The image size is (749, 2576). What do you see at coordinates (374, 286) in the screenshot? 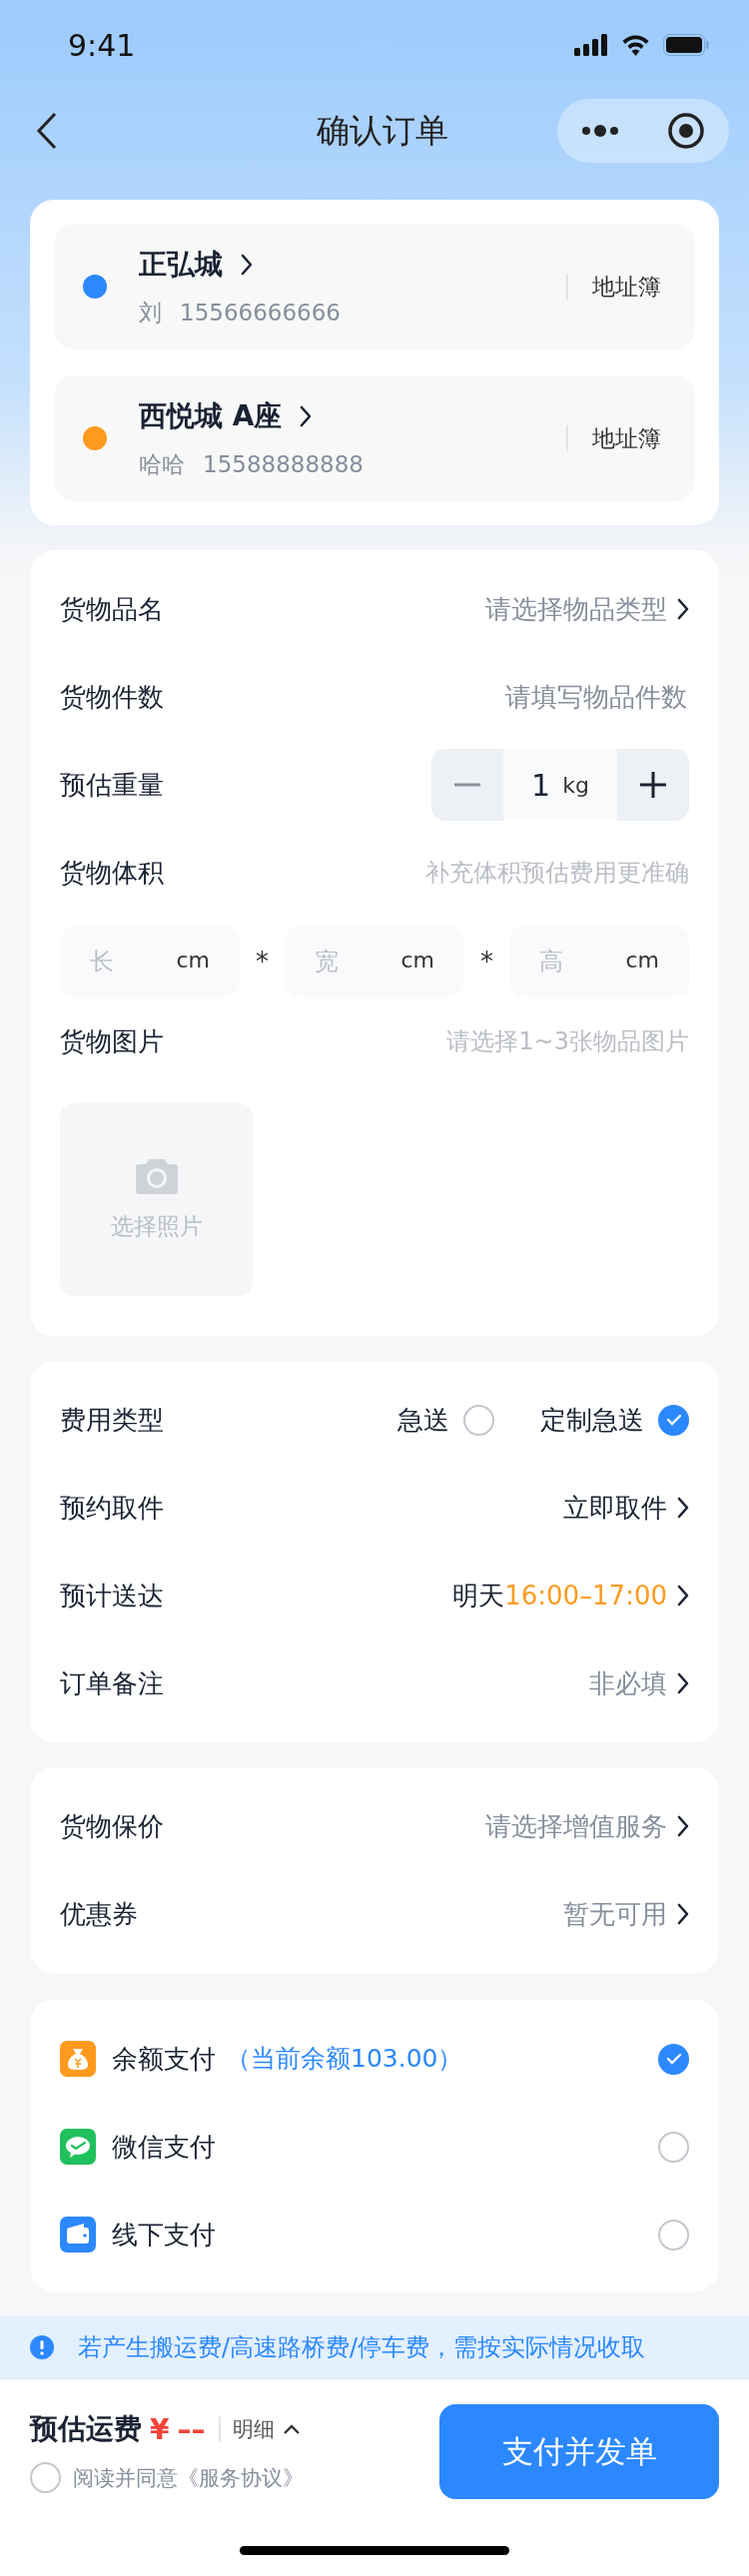
I see `address-item: 正弘城 刘 15566666666 地址簿` at bounding box center [374, 286].